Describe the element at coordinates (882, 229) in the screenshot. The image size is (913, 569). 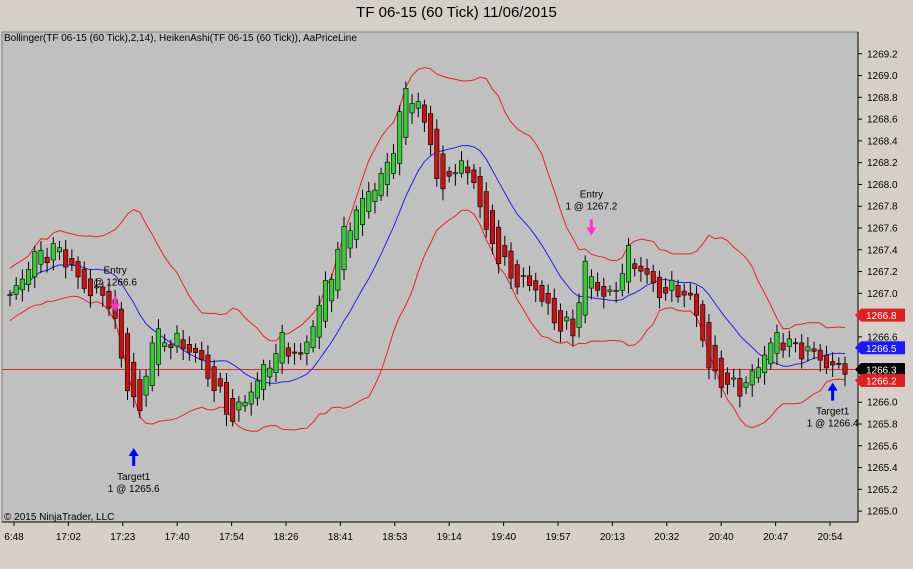
I see `y-tick-label: 1267.6` at that location.